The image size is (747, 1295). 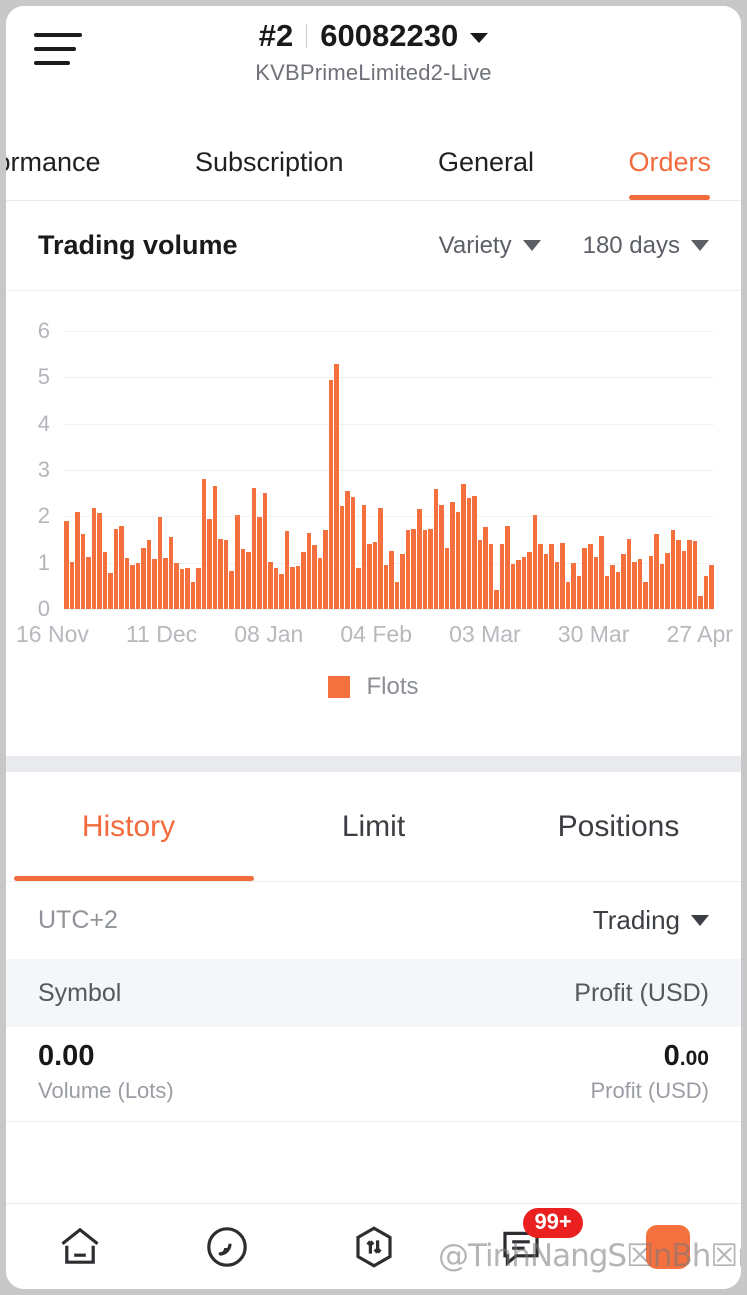 What do you see at coordinates (52, 634) in the screenshot?
I see `x-axis-tick-label: 16 Nov` at bounding box center [52, 634].